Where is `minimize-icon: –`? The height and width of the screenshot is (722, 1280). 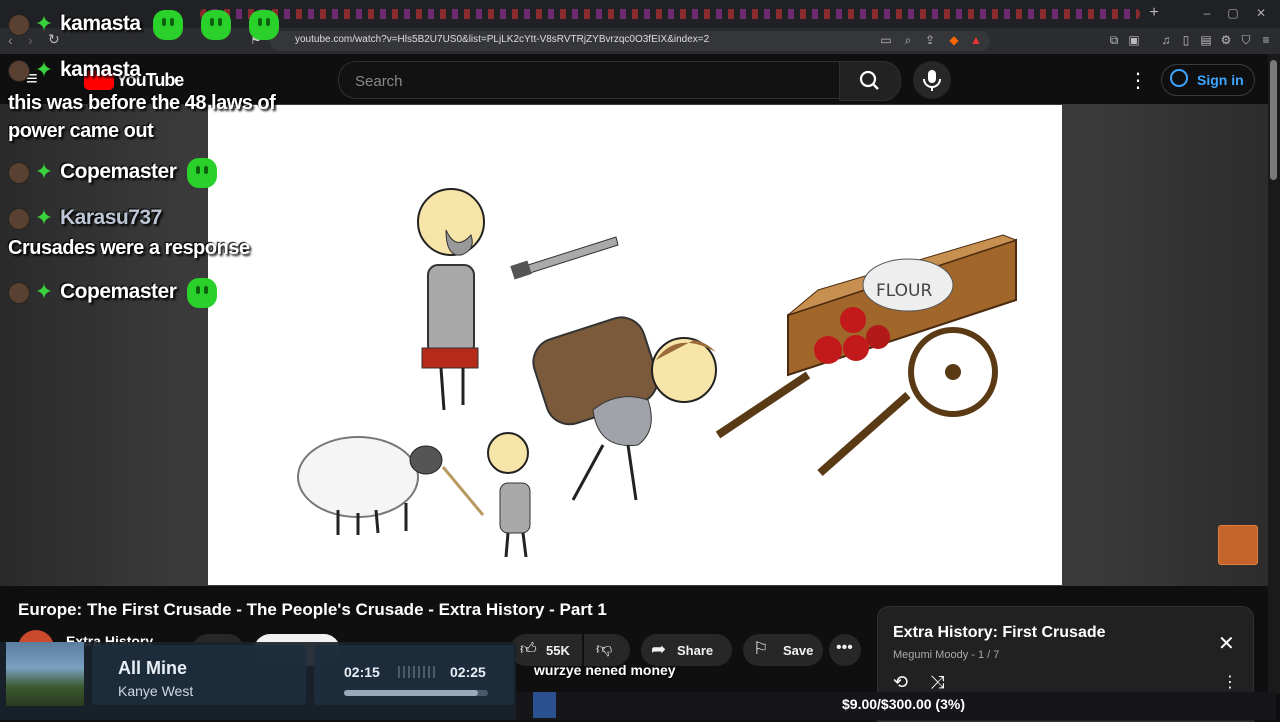 minimize-icon: – is located at coordinates (1207, 13).